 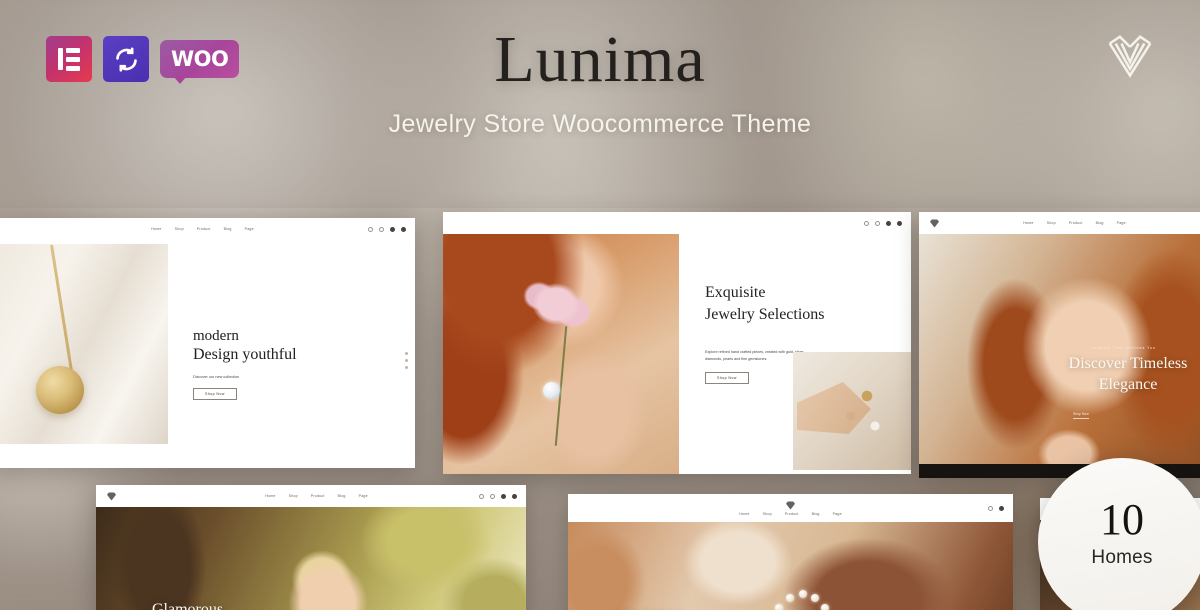 What do you see at coordinates (245, 355) in the screenshot?
I see `mockup1-heading-line2: Design youthful` at bounding box center [245, 355].